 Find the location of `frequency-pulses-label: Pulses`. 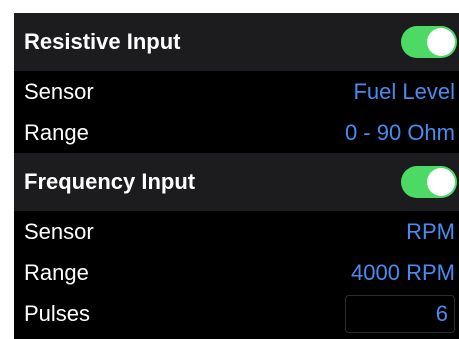

frequency-pulses-label: Pulses is located at coordinates (57, 313).